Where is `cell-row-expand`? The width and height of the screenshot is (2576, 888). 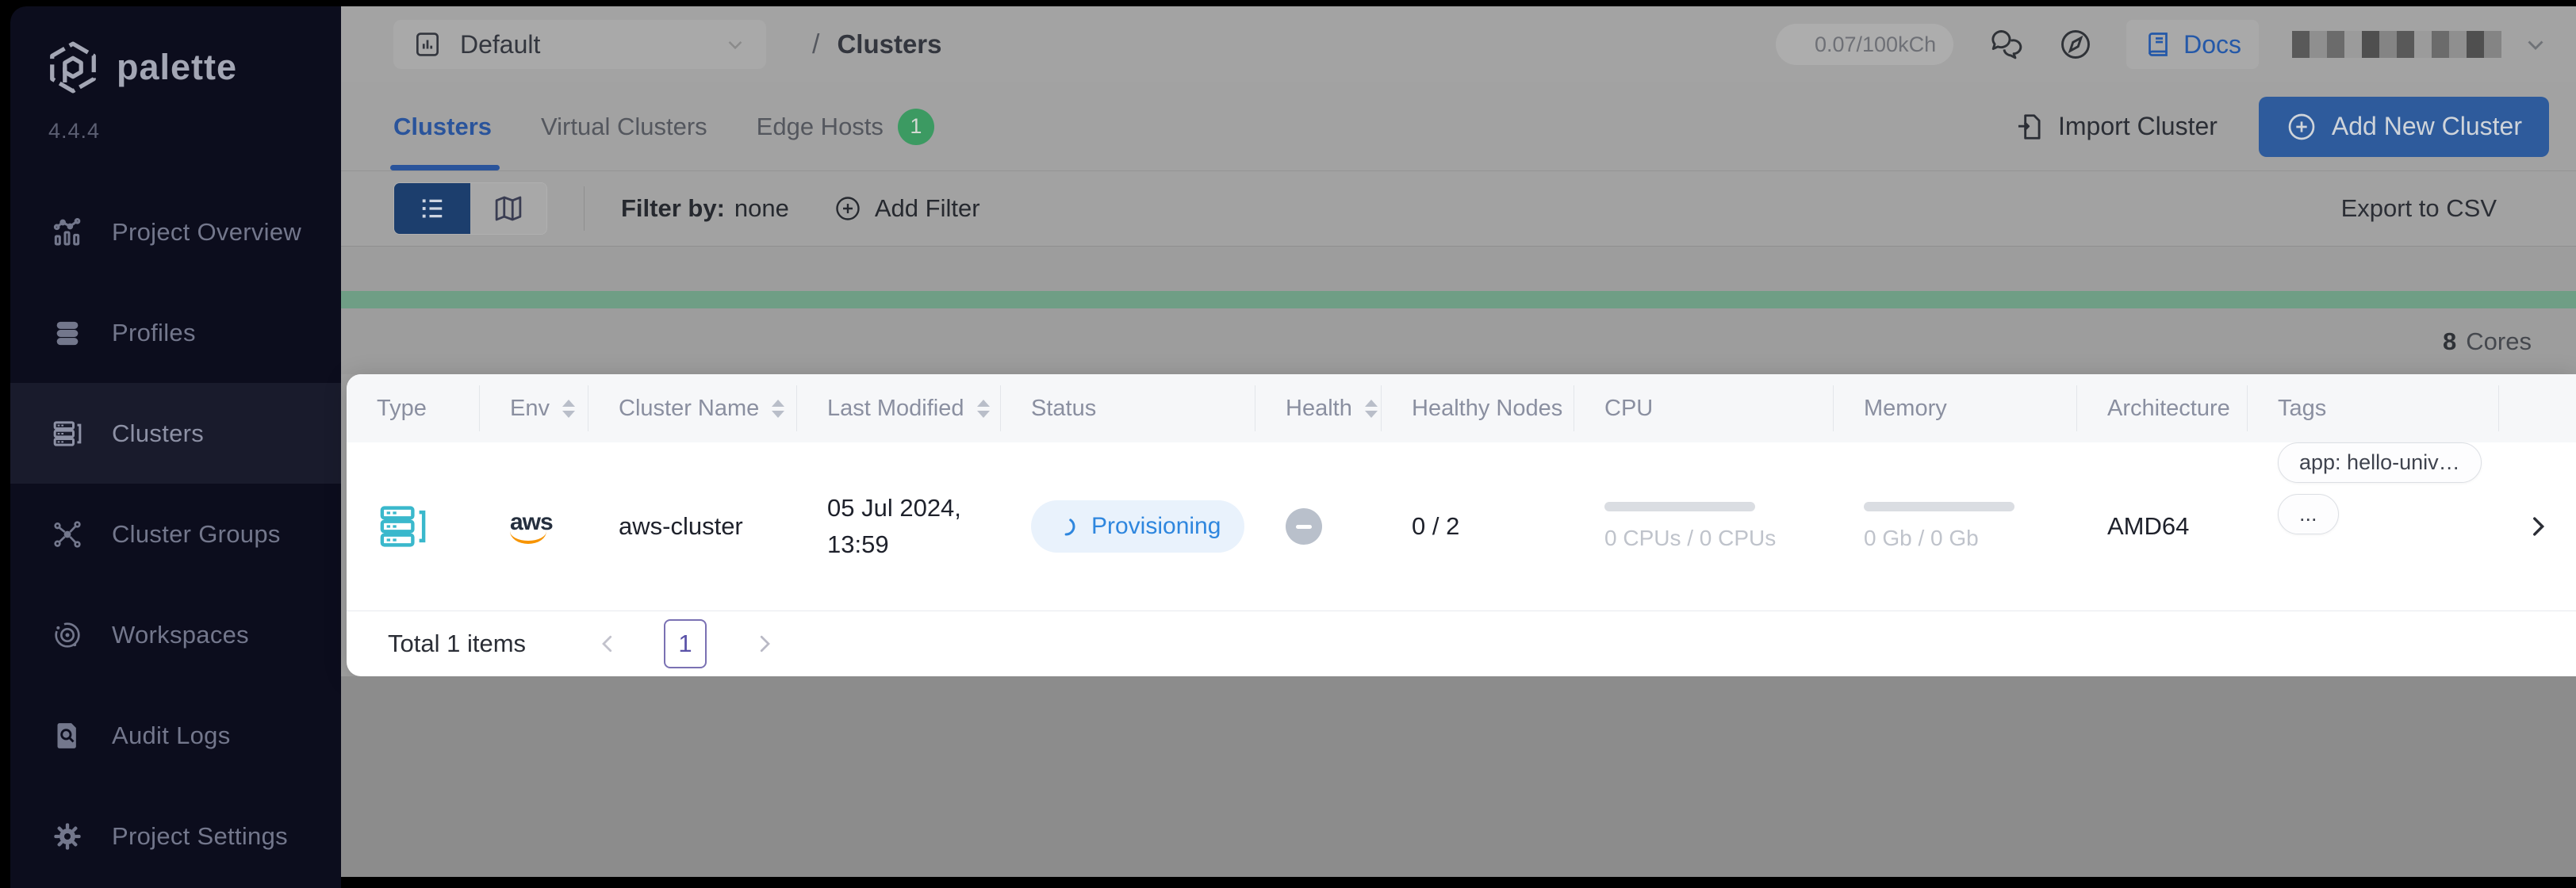
cell-row-expand is located at coordinates (2537, 526).